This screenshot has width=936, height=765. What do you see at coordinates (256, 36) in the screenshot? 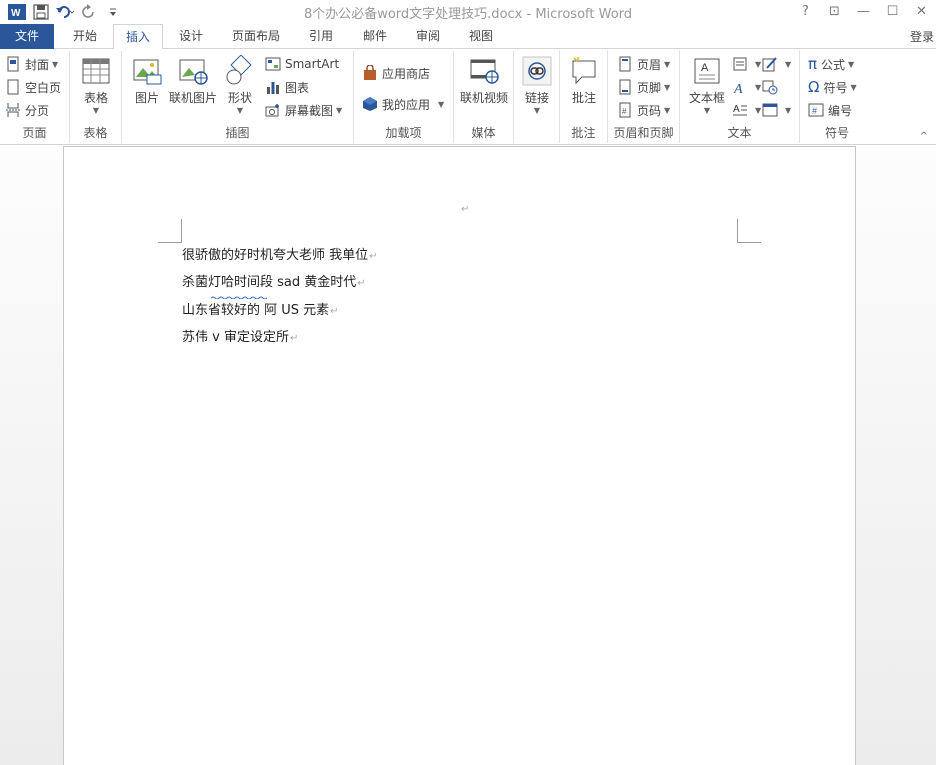
I see `tab-layout: 页面布局` at bounding box center [256, 36].